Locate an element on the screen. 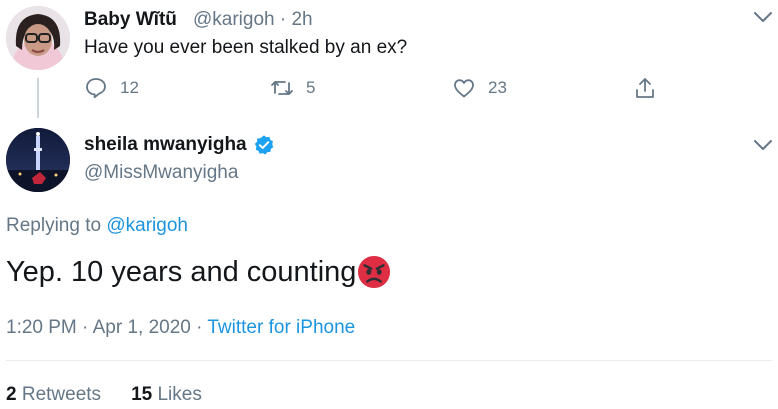  retweet-icon is located at coordinates (282, 88).